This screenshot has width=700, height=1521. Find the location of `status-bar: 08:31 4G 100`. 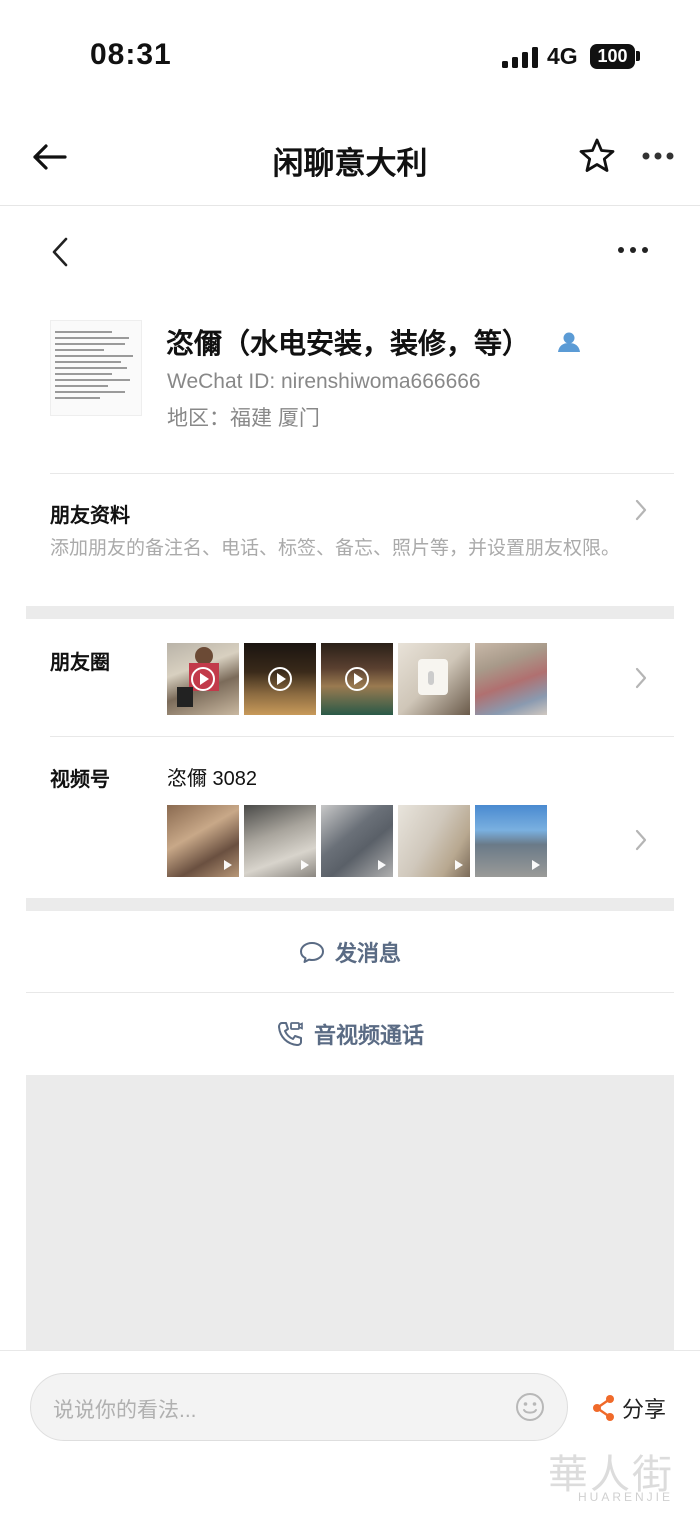

status-bar: 08:31 4G 100 is located at coordinates (350, 55).